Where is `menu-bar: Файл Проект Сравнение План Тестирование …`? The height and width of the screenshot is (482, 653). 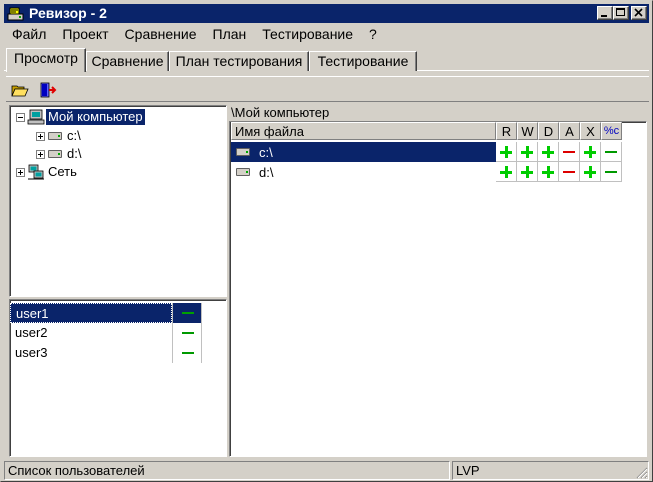
menu-bar: Файл Проект Сравнение План Тестирование … is located at coordinates (194, 34).